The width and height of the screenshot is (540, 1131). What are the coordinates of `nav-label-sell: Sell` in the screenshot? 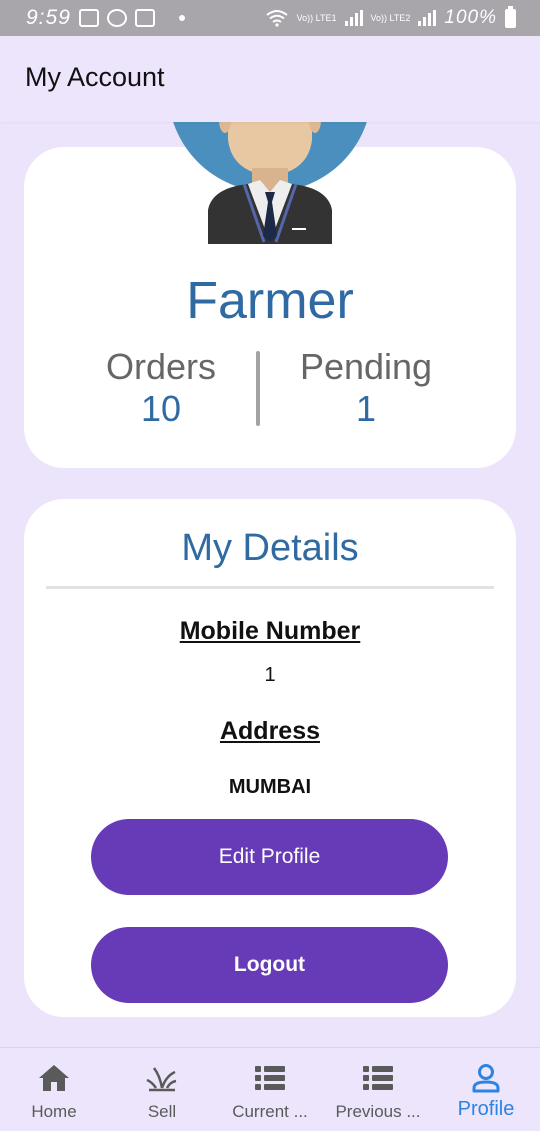 It's located at (162, 1111).